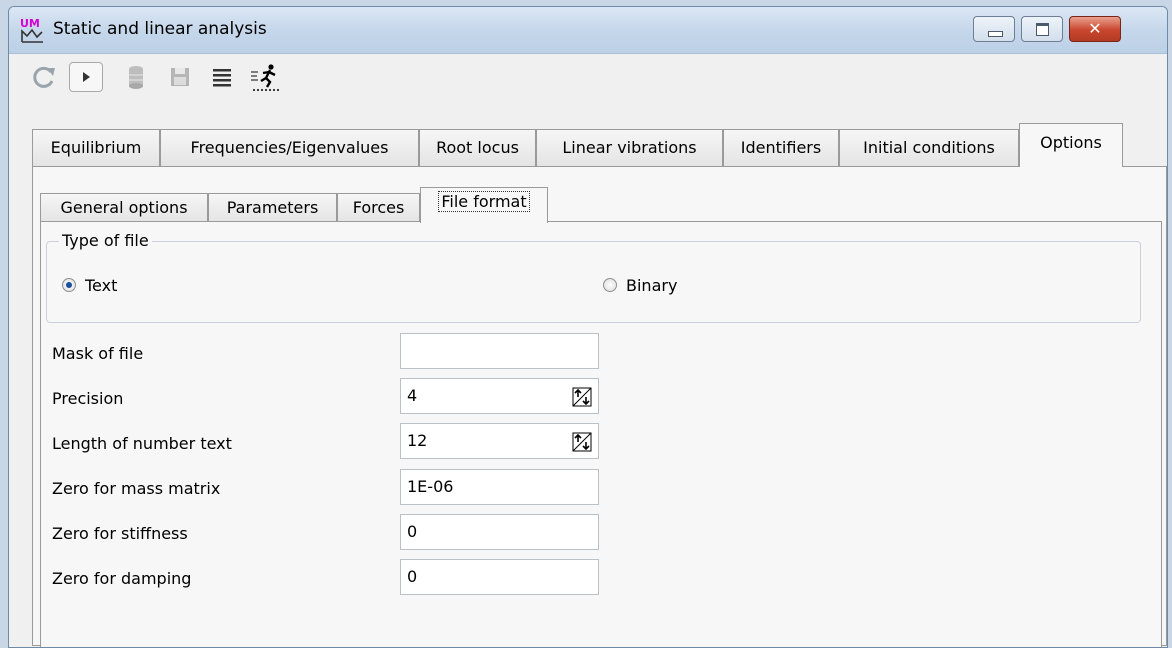 The width and height of the screenshot is (1172, 648). What do you see at coordinates (122, 578) in the screenshot?
I see `zero-for-damping-label: Zero for damping` at bounding box center [122, 578].